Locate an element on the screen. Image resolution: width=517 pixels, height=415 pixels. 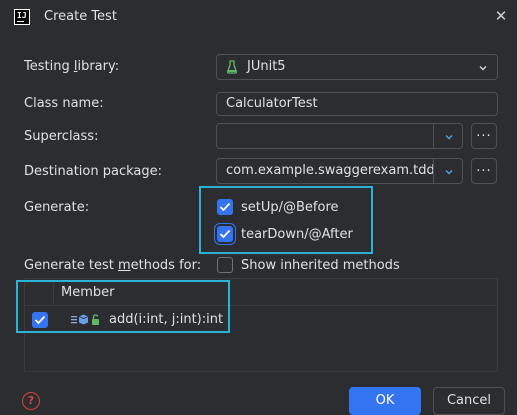
show-inherited-checkbox is located at coordinates (225, 265).